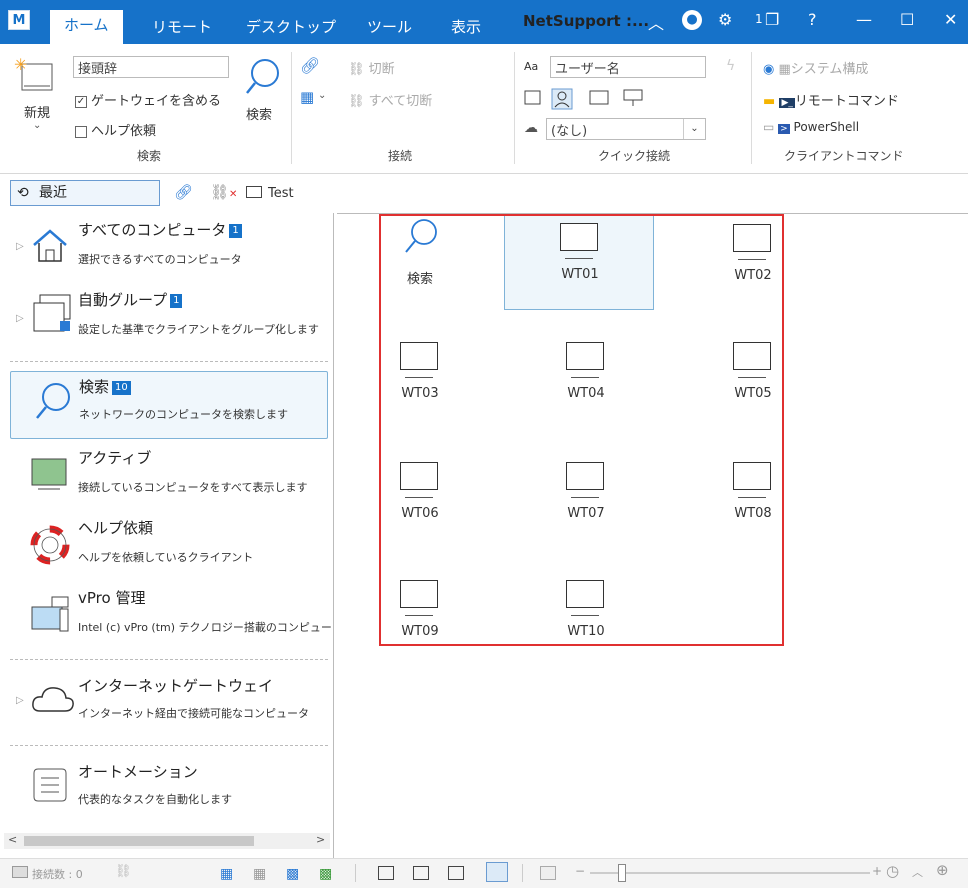  What do you see at coordinates (169, 787) in the screenshot?
I see `sidebar-item-automation: オートメーション 代表的なタスクを自動化します` at bounding box center [169, 787].